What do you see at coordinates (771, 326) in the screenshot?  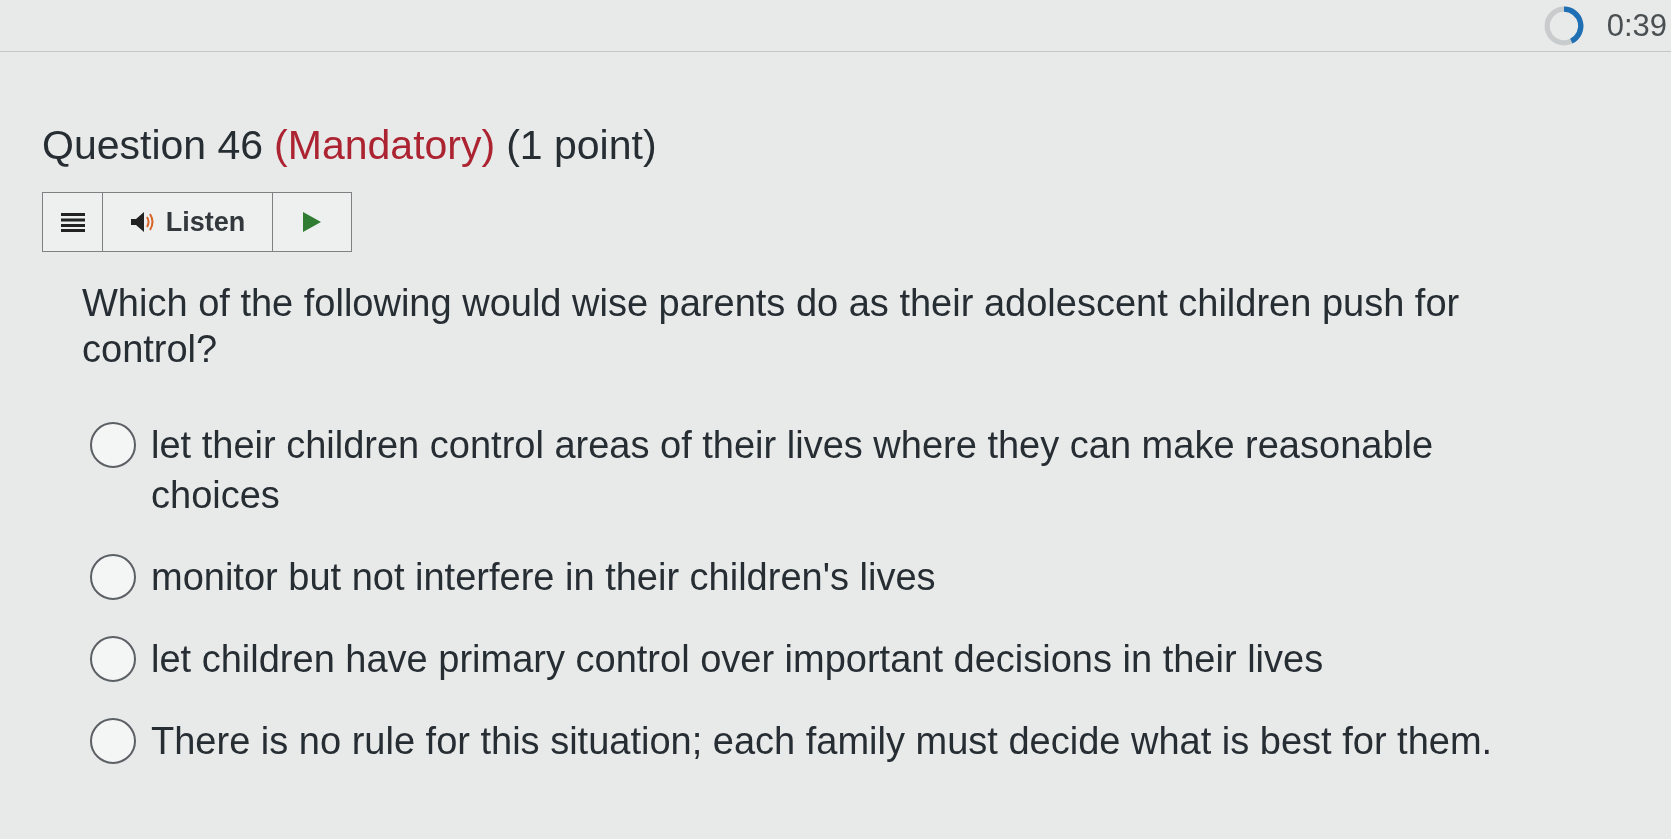 I see `question-text: Which of the following would wise parents do as their adolescent children push for control?` at bounding box center [771, 326].